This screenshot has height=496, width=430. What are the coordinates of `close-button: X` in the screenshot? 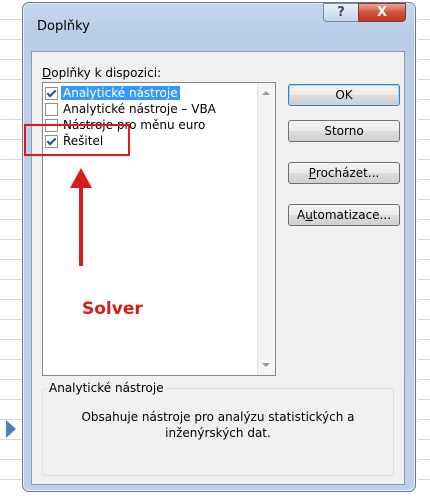 It's located at (382, 12).